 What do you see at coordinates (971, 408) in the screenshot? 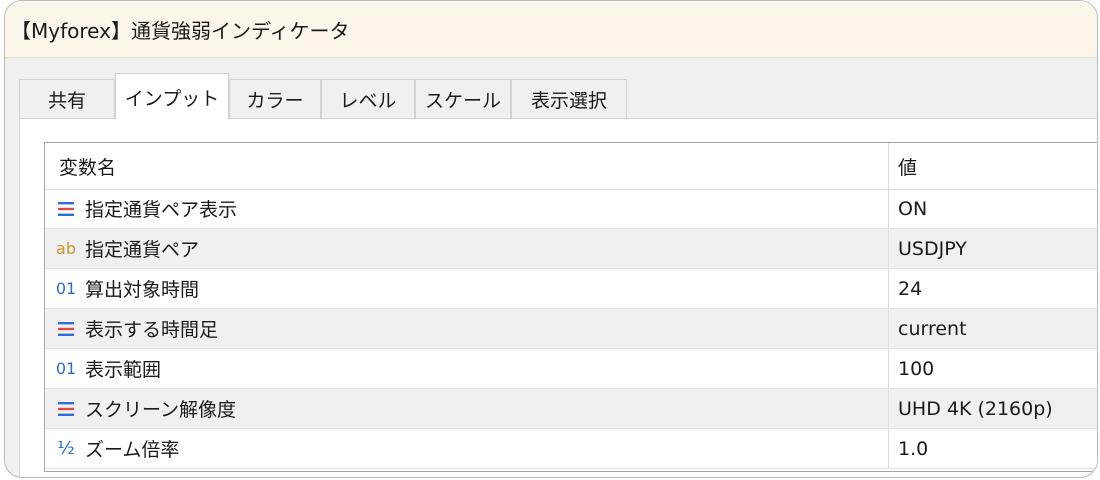
I see `parameter-value: UHD 4K (2160p)` at bounding box center [971, 408].